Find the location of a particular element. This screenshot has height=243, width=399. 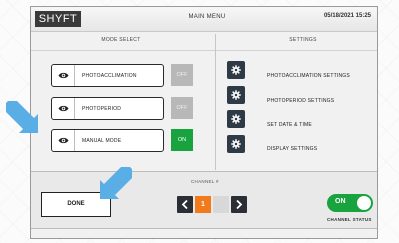

chevron-right-icon is located at coordinates (239, 204).